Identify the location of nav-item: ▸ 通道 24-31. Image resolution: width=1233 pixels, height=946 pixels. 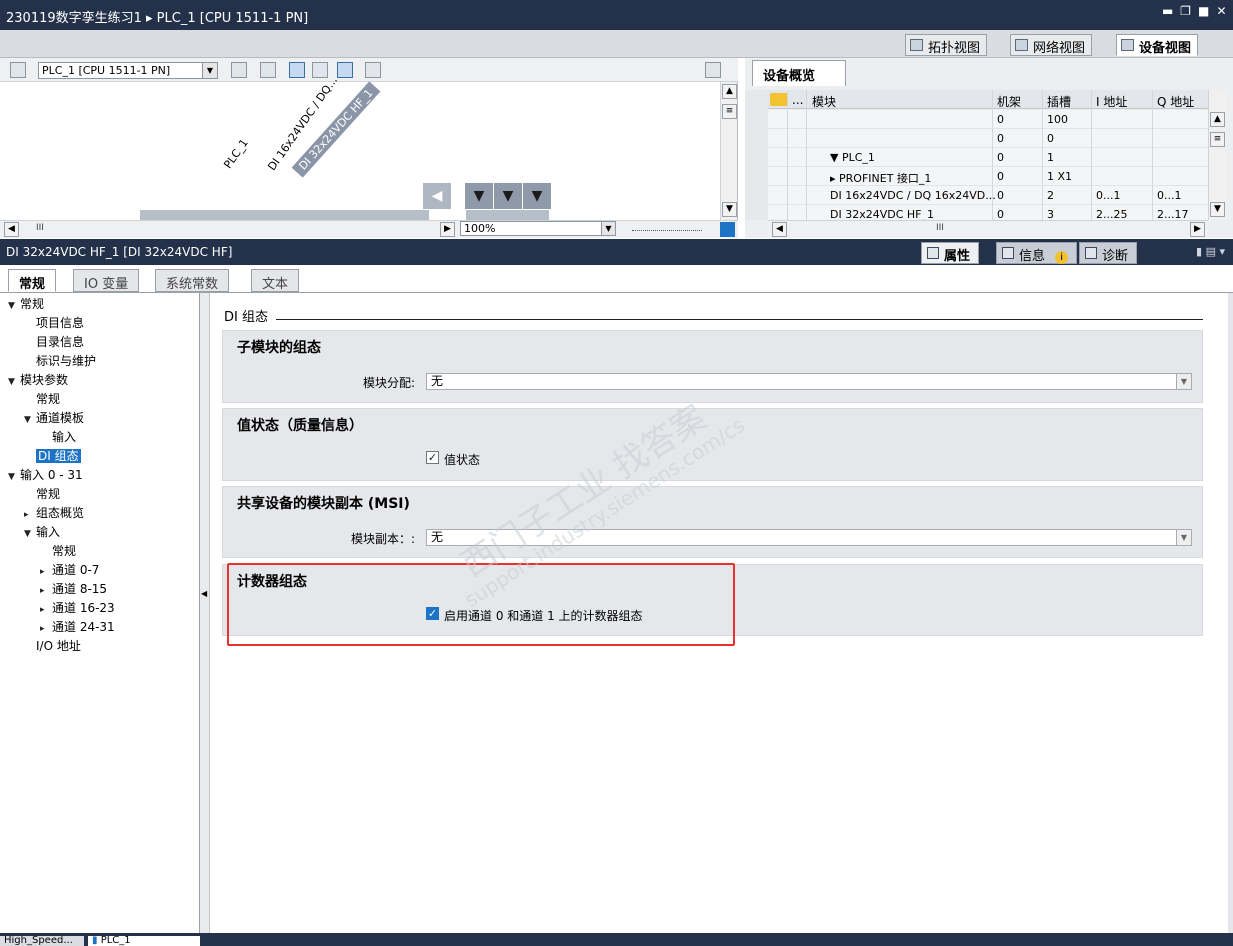
(77, 627).